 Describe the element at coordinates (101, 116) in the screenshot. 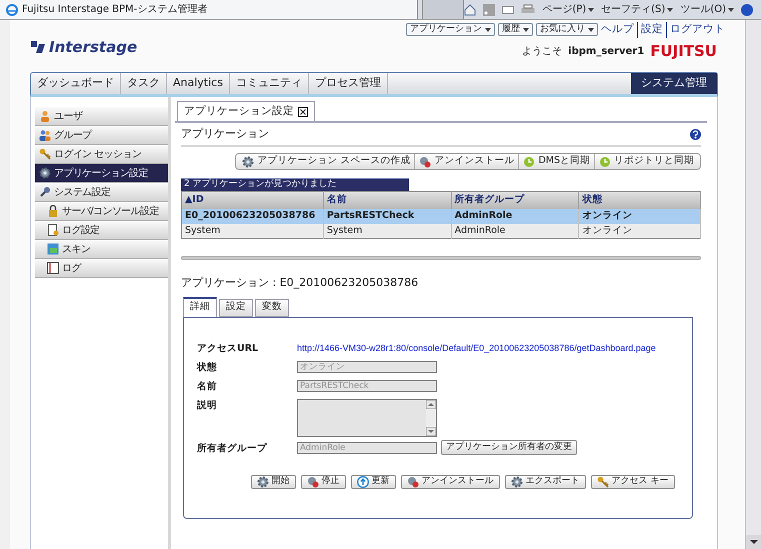

I see `sidebar-item: ユーザ` at that location.